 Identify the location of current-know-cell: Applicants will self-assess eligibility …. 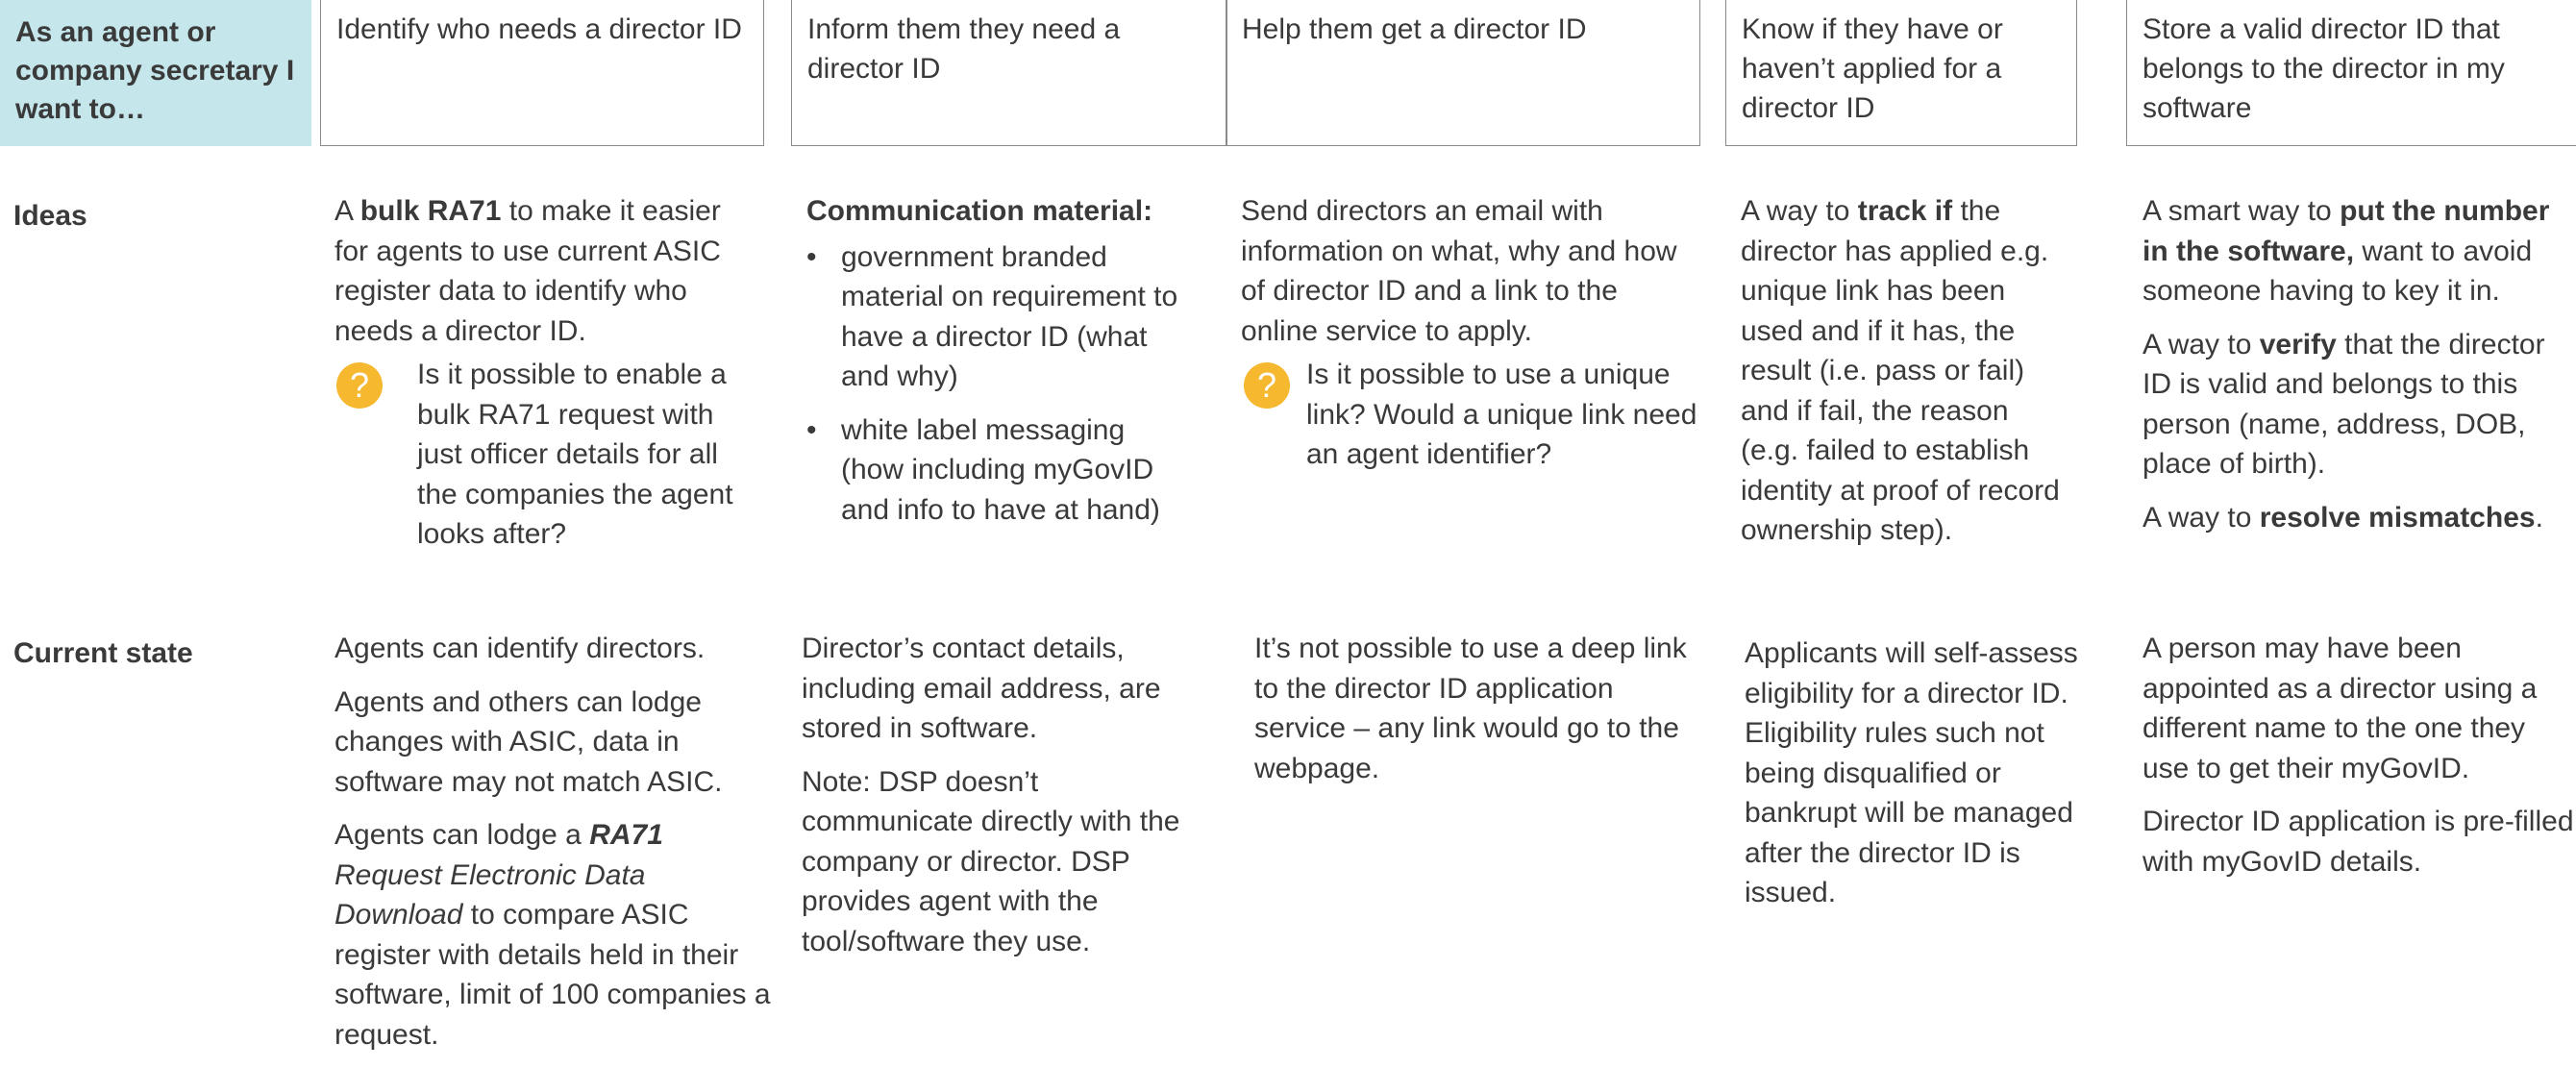
(1918, 780).